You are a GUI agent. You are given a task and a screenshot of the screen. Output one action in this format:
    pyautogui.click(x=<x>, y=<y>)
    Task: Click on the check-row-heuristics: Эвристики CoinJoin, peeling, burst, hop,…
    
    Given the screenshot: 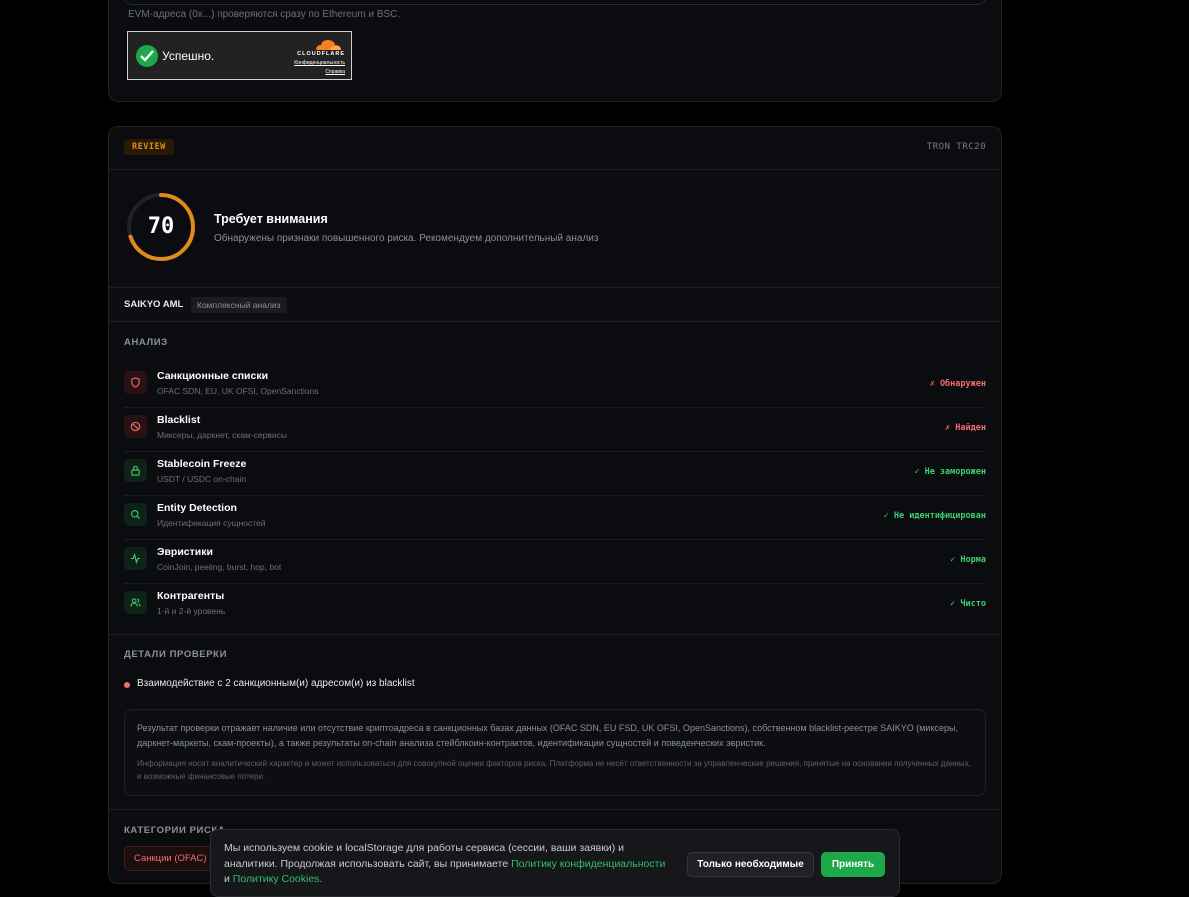 What is the action you would take?
    pyautogui.click(x=555, y=562)
    